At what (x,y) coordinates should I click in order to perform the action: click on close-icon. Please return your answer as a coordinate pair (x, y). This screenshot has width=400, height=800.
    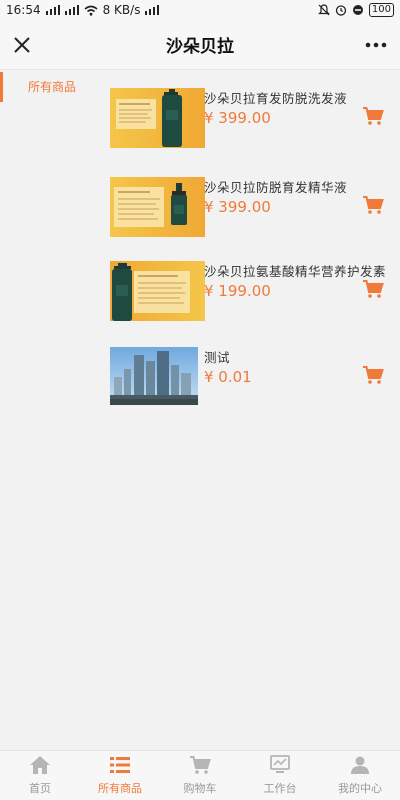
    Looking at the image, I should click on (22, 45).